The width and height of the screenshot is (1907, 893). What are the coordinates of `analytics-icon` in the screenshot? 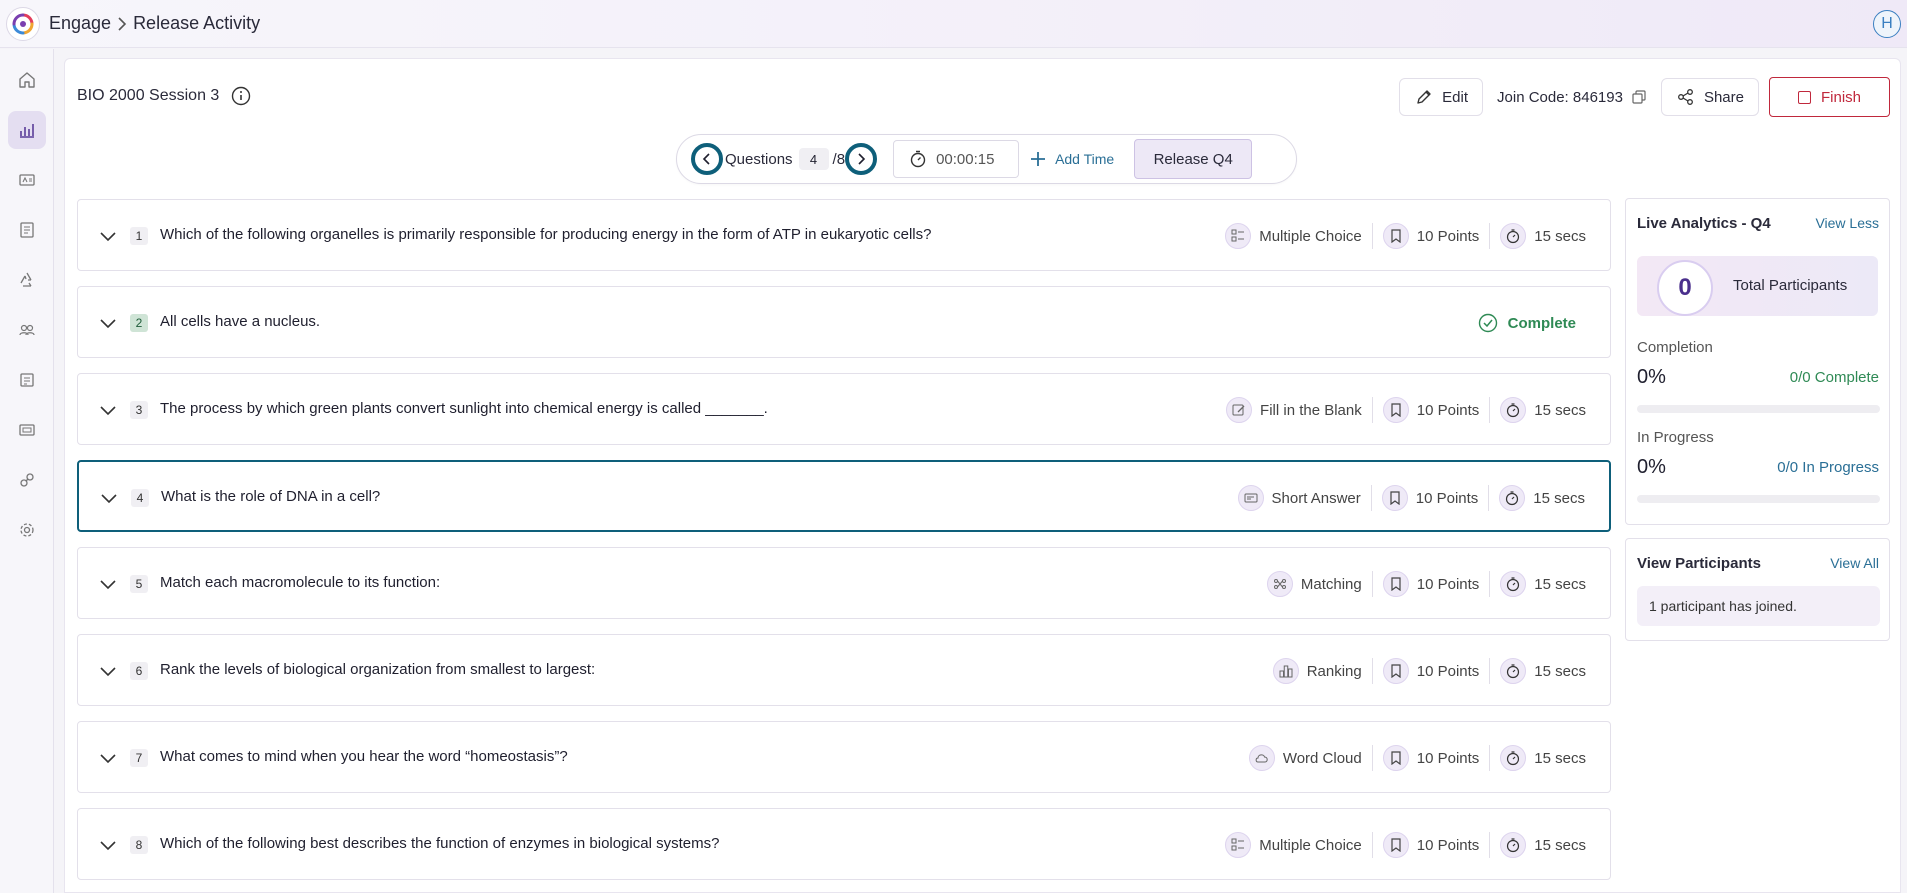 It's located at (27, 131).